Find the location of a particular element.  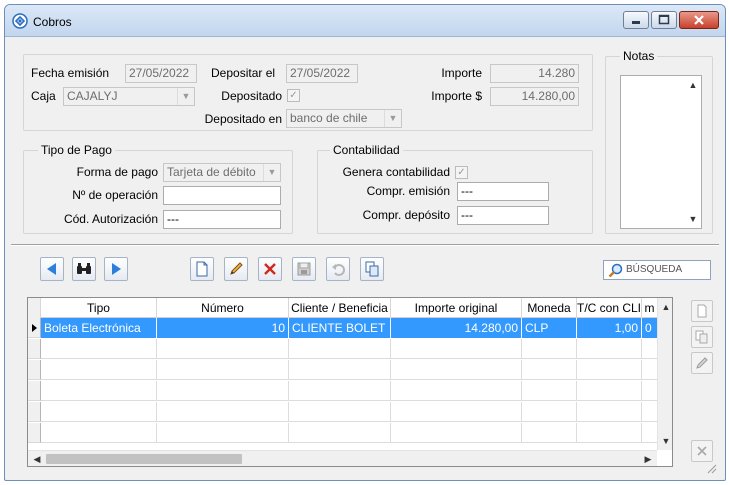

edit-button is located at coordinates (236, 269).